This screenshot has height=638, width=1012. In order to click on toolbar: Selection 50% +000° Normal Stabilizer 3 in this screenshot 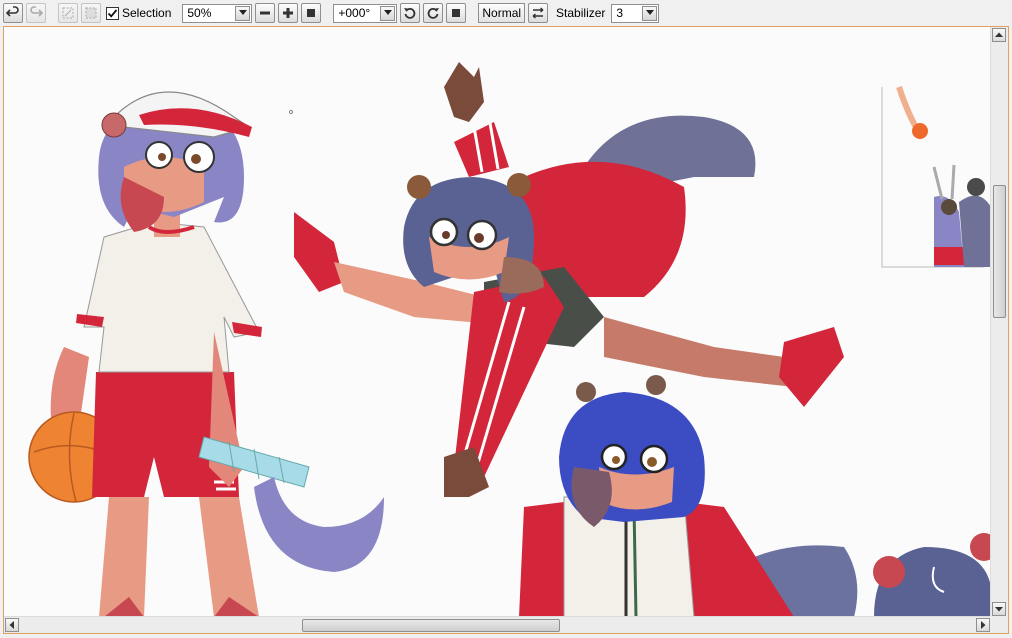, I will do `click(506, 13)`.